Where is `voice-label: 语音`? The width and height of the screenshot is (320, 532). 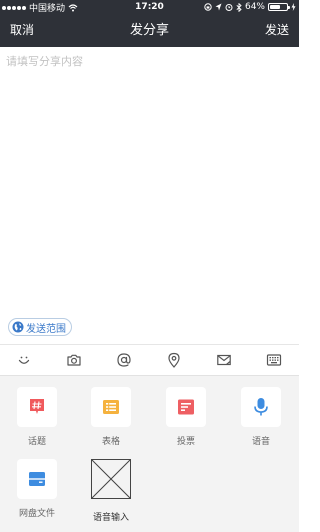 voice-label: 语音 is located at coordinates (260, 442).